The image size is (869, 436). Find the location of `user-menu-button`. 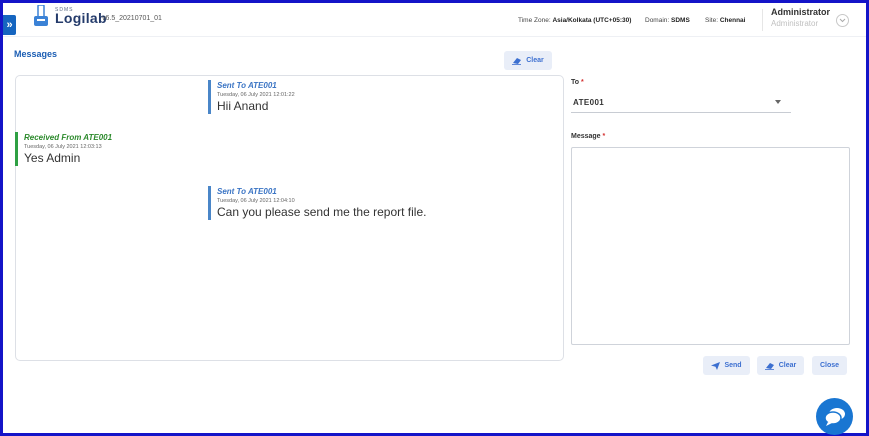

user-menu-button is located at coordinates (842, 20).